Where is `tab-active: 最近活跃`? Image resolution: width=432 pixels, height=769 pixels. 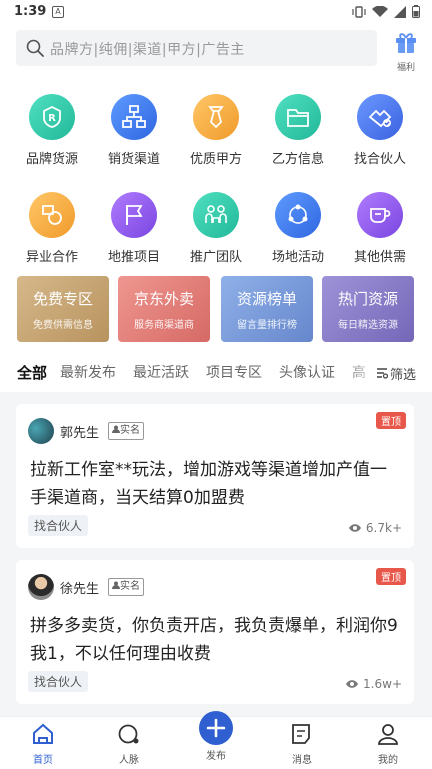
tab-active: 最近活跃 is located at coordinates (161, 372).